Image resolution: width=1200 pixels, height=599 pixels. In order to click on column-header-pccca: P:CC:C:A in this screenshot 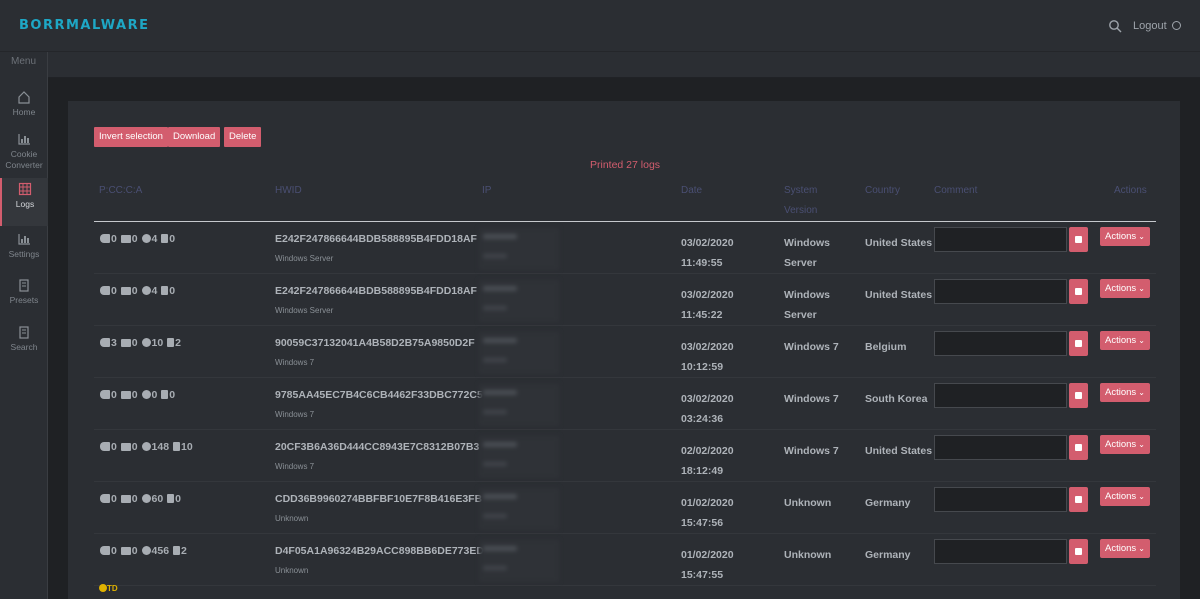, I will do `click(120, 191)`.